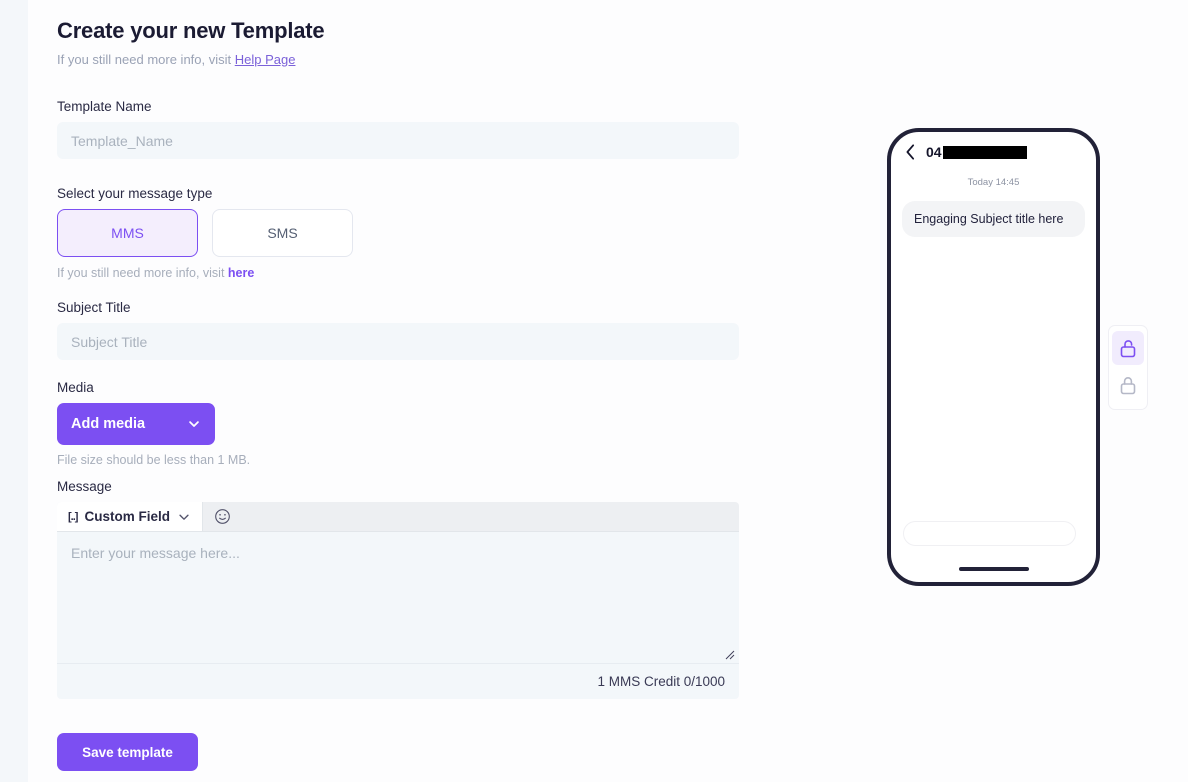 This screenshot has width=1188, height=782. Describe the element at coordinates (104, 106) in the screenshot. I see `template-name-label: Template Name` at that location.